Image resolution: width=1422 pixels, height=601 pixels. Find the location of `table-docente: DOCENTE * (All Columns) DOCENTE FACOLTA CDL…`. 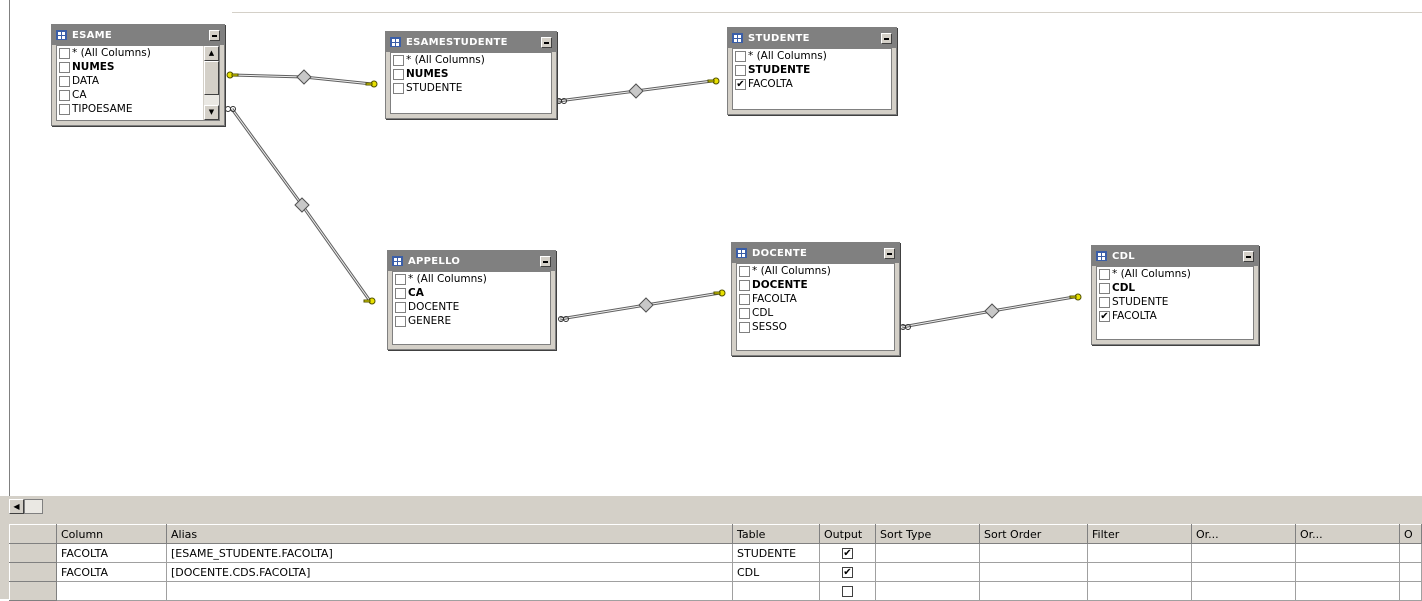

table-docente: DOCENTE * (All Columns) DOCENTE FACOLTA CDL… is located at coordinates (815, 299).